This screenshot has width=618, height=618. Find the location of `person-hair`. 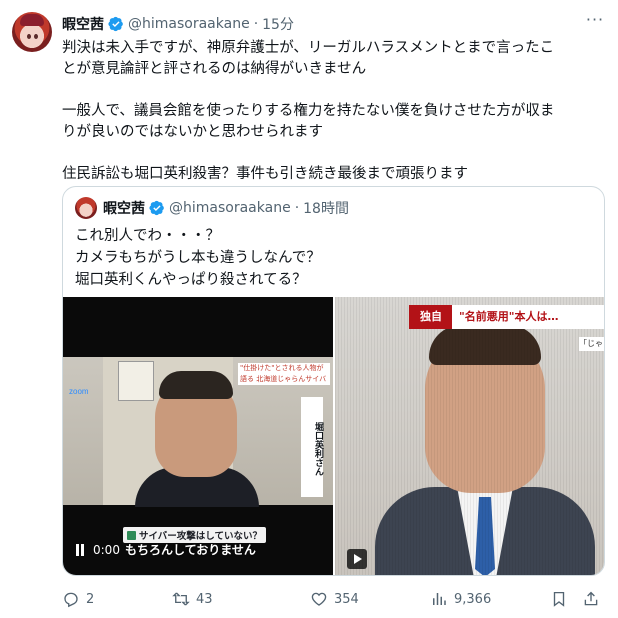

person-hair is located at coordinates (196, 385).